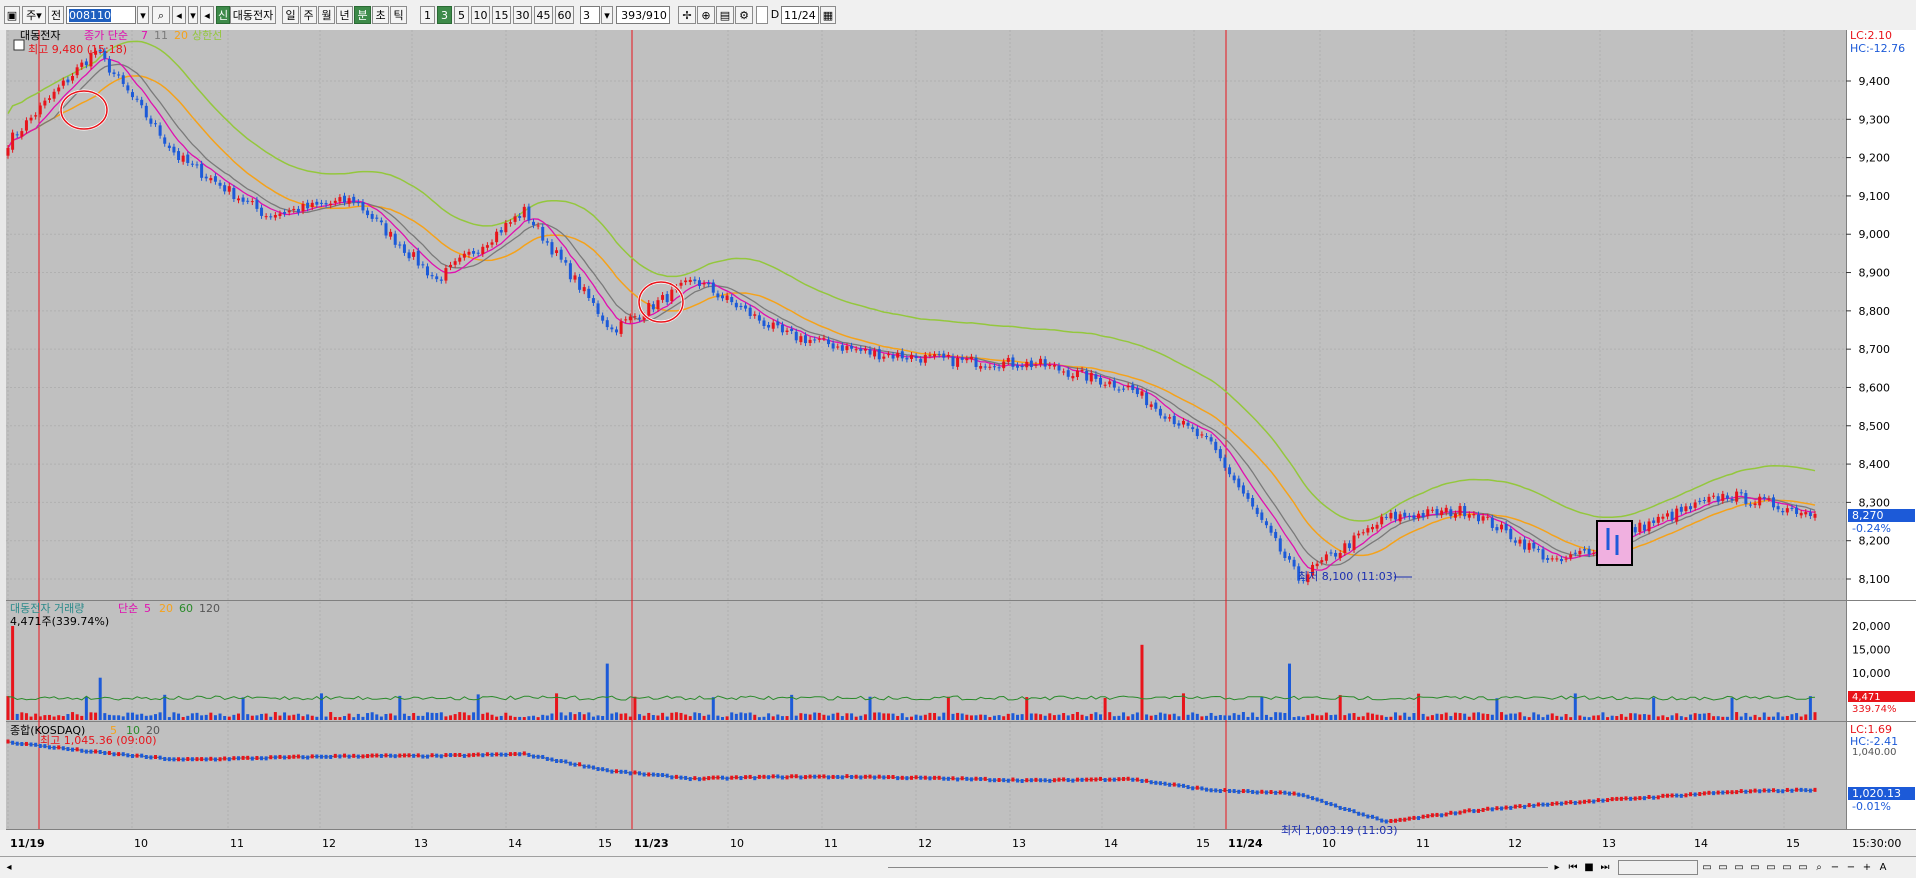 The width and height of the screenshot is (1916, 878). I want to click on save-icon: ▤, so click(725, 15).